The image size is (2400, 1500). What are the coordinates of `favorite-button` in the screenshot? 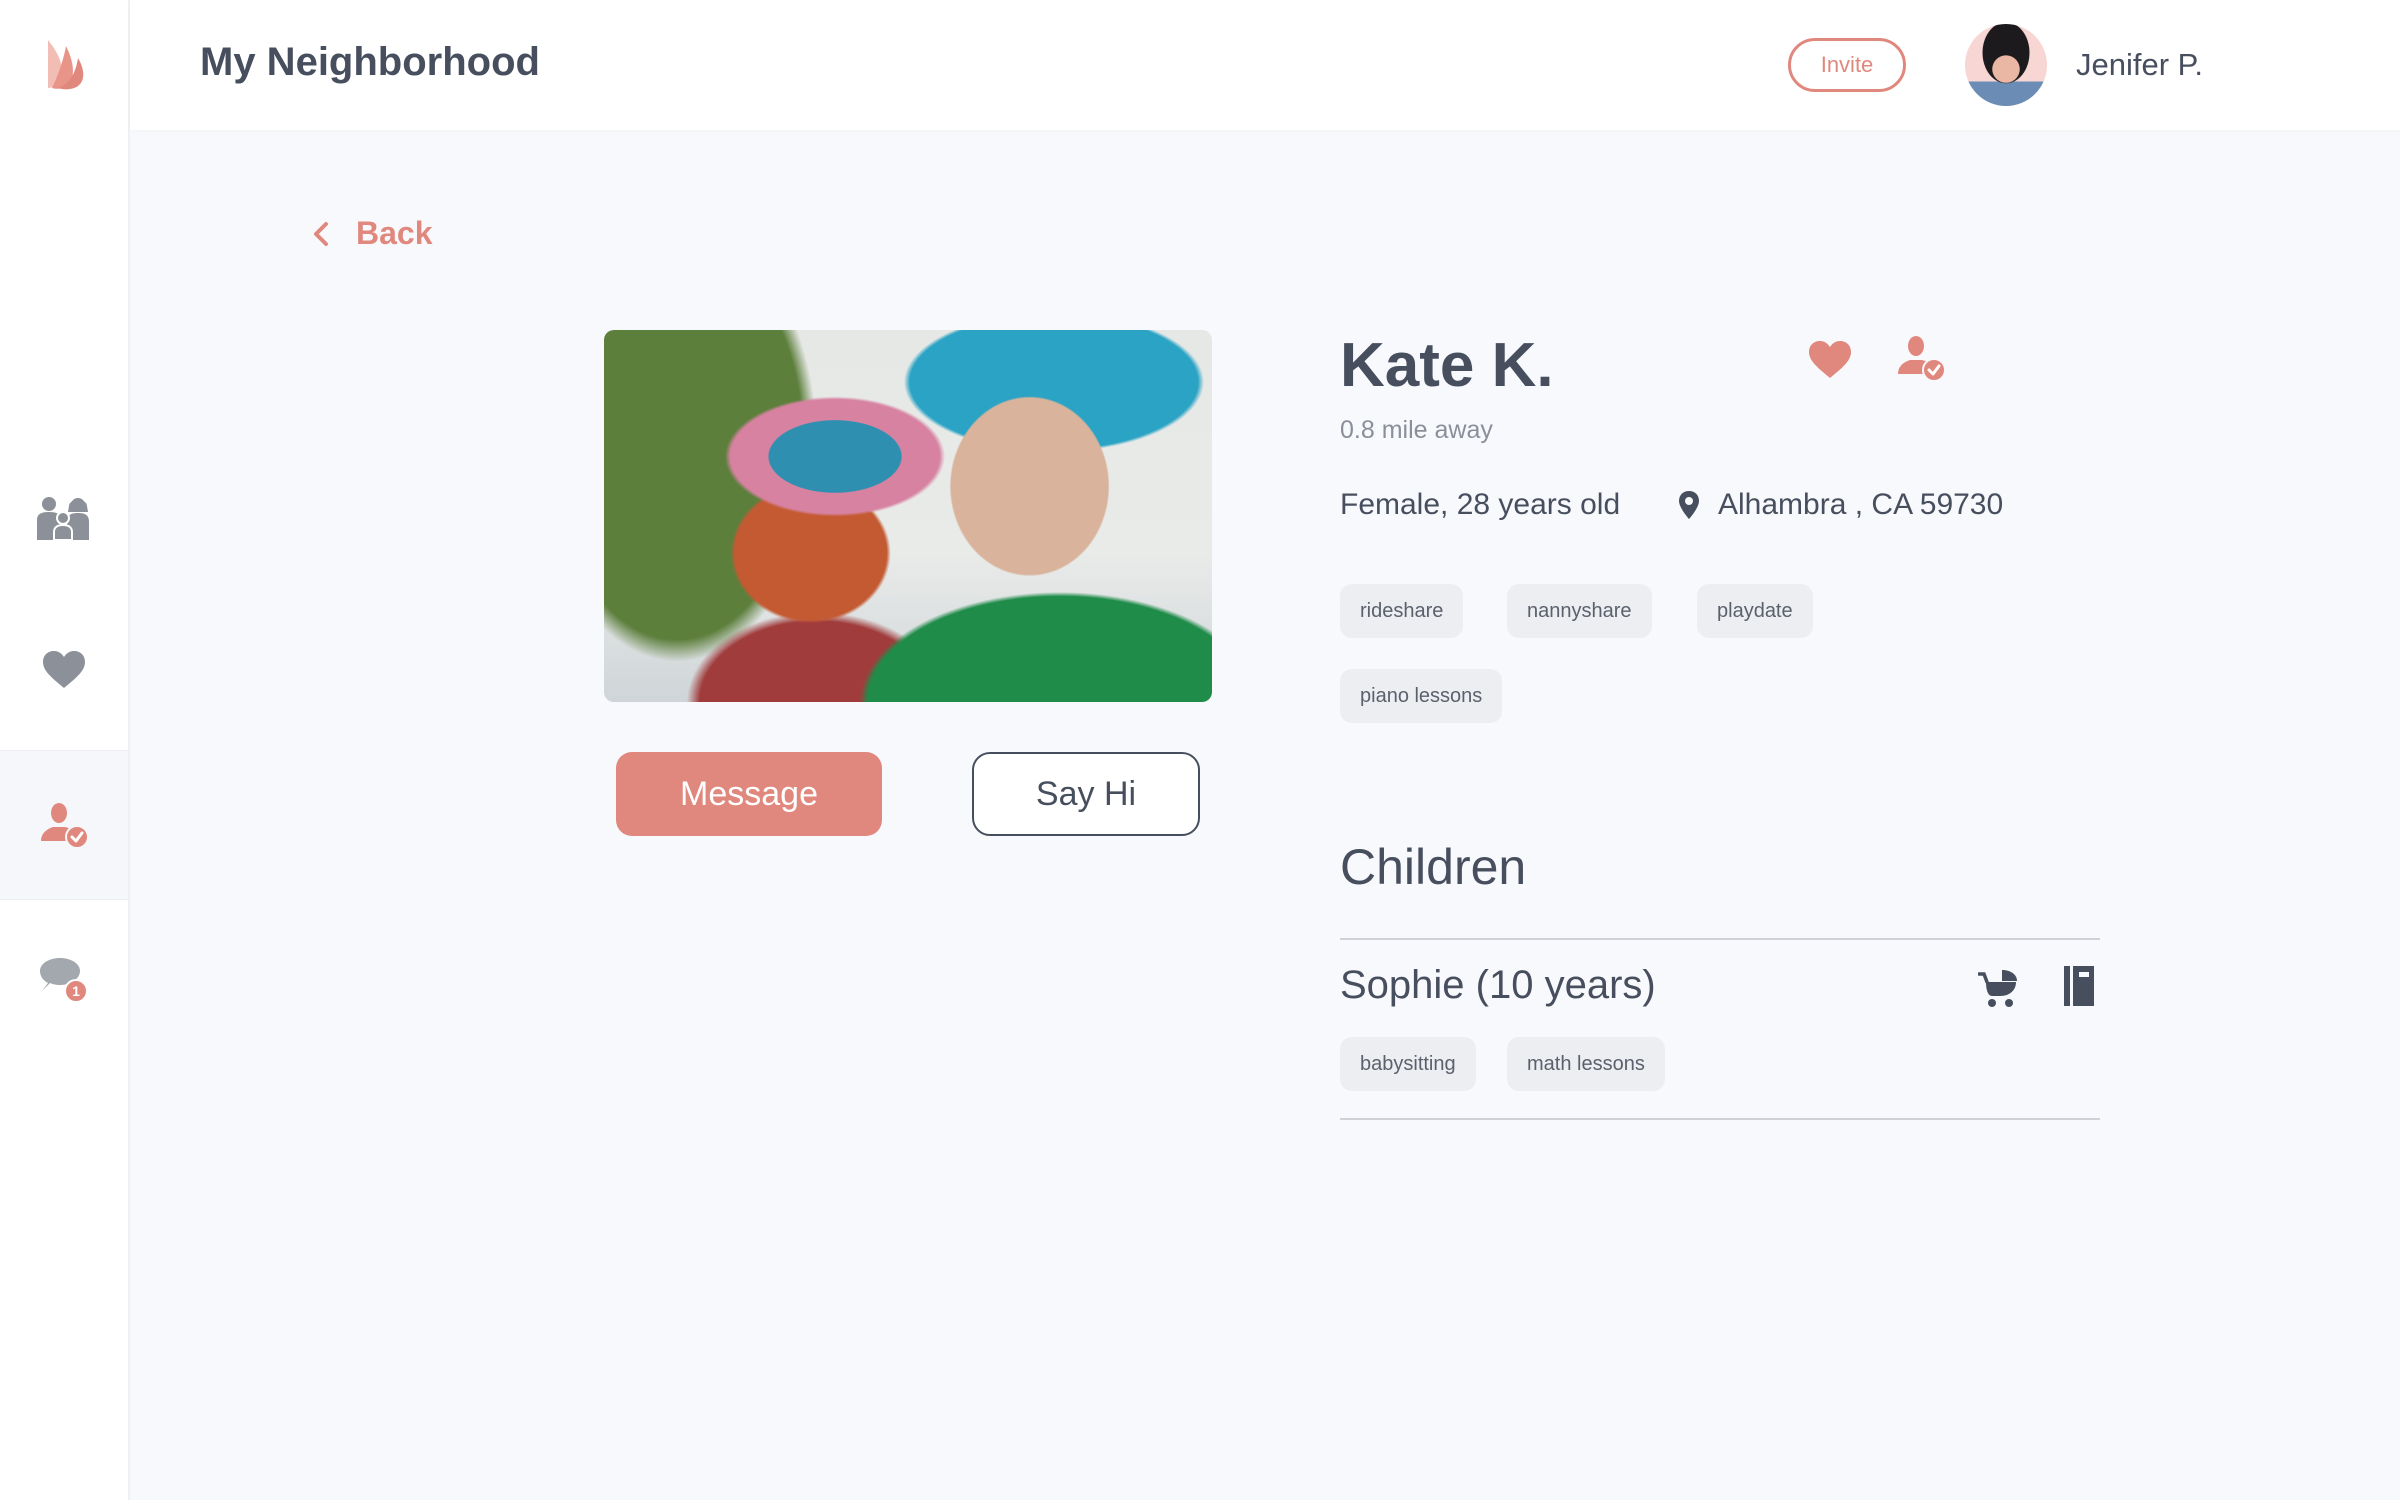 It's located at (1830, 362).